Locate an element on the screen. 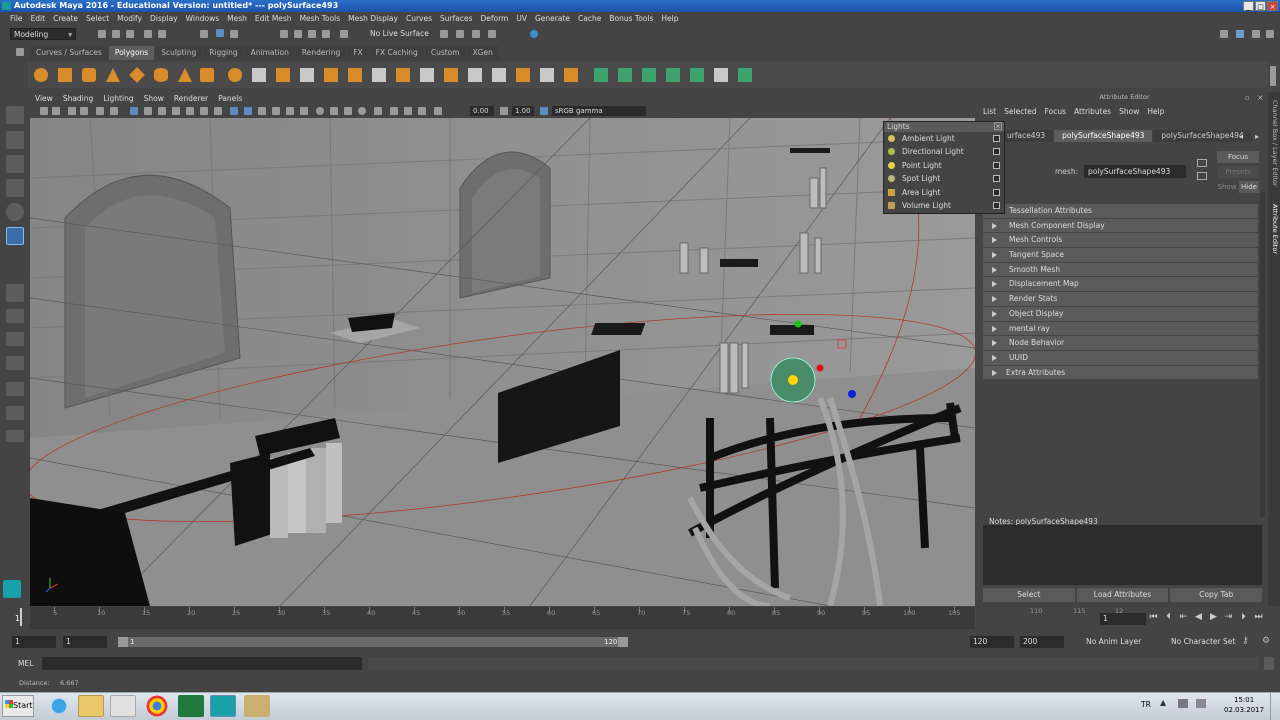 The height and width of the screenshot is (720, 1280). focus-button: Focus is located at coordinates (1238, 157).